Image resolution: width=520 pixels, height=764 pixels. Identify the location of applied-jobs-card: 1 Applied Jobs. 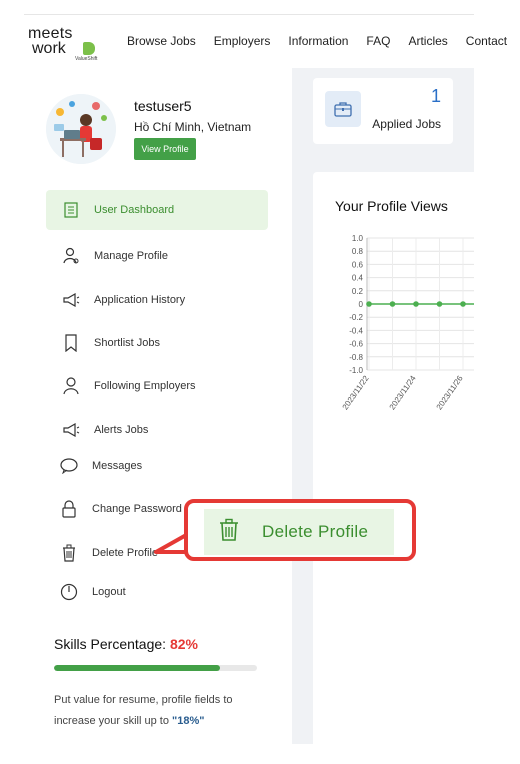
(383, 111).